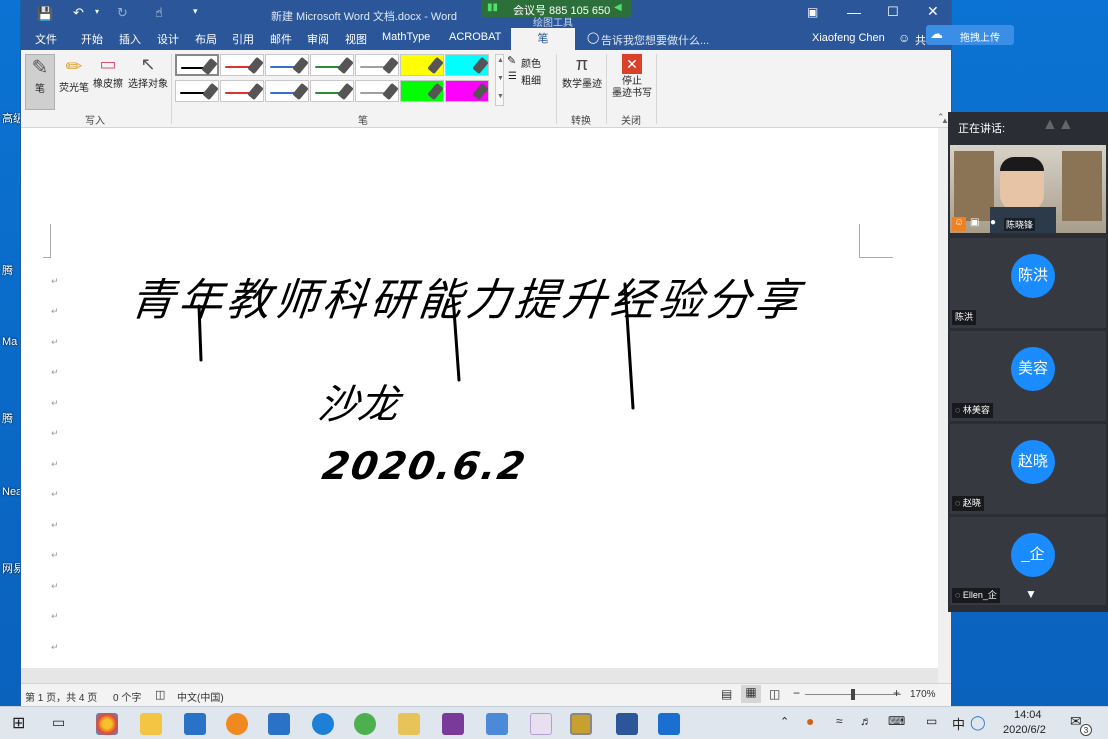 This screenshot has width=1108, height=739. I want to click on math-ink-button: π 数学墨迹, so click(582, 72).